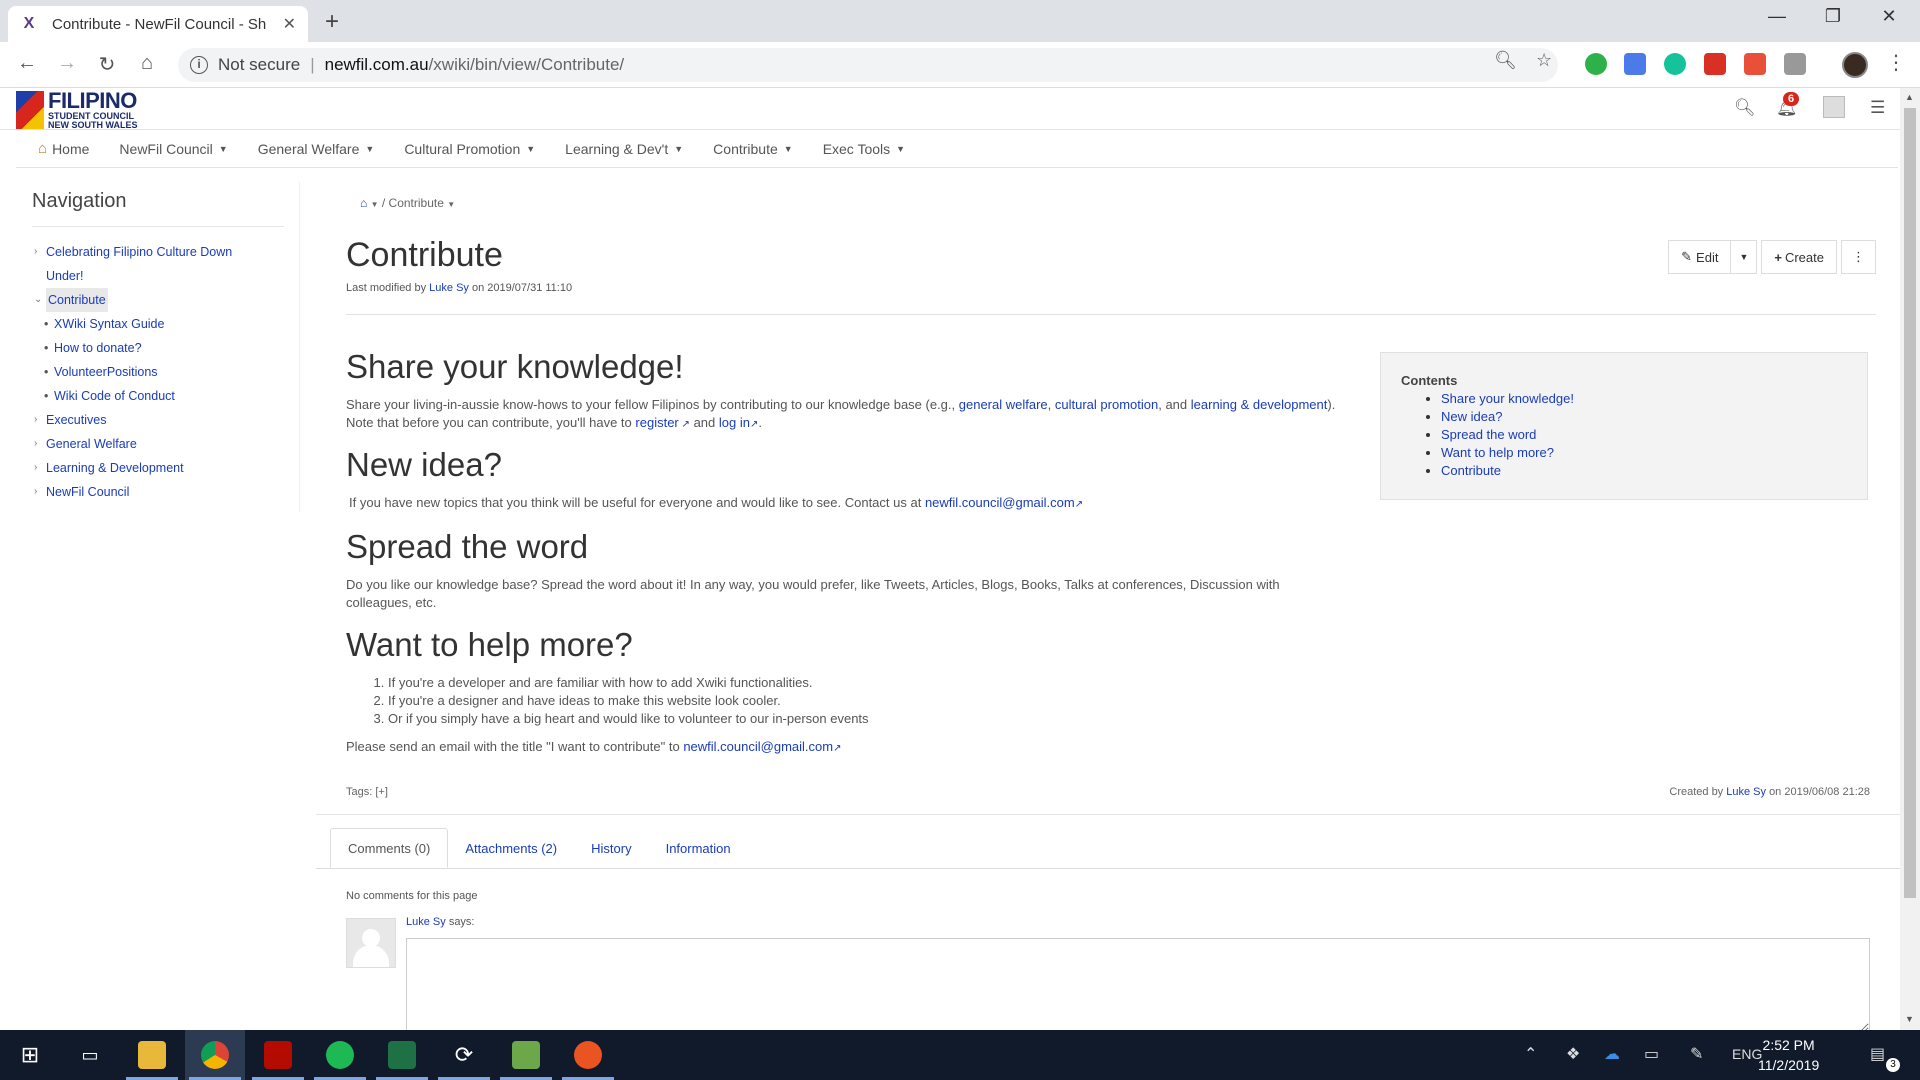  What do you see at coordinates (27, 63) in the screenshot?
I see `back-icon: ←` at bounding box center [27, 63].